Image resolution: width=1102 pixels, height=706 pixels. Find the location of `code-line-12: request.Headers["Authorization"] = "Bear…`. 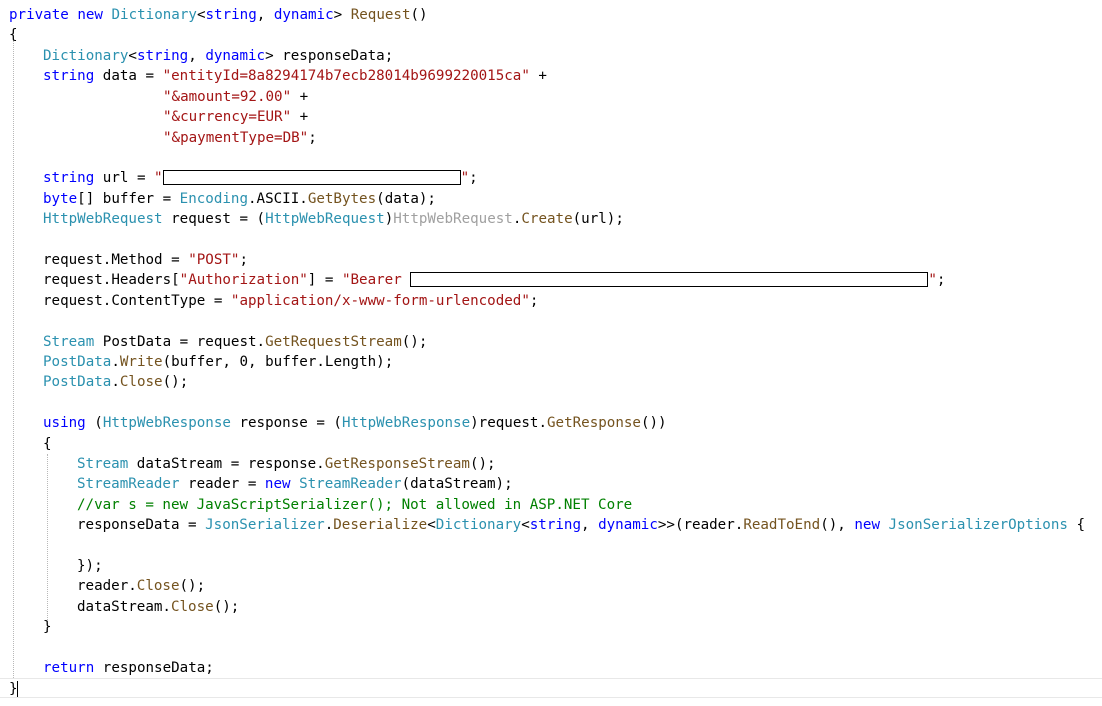

code-line-12: request.Headers["Authorization"] = "Bear… is located at coordinates (494, 280).